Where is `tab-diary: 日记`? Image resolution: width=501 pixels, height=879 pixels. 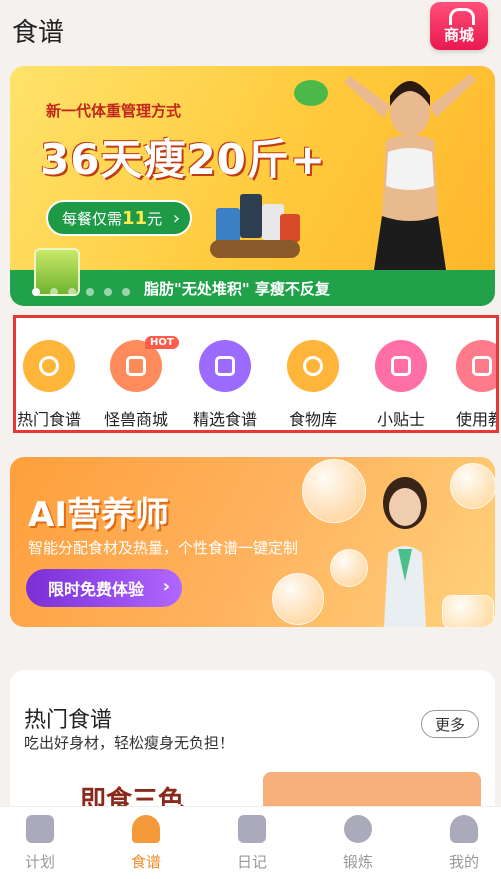 tab-diary: 日记 is located at coordinates (252, 843).